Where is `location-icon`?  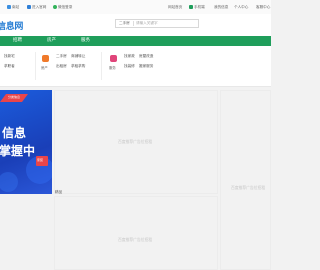
location-icon is located at coordinates (9, 7).